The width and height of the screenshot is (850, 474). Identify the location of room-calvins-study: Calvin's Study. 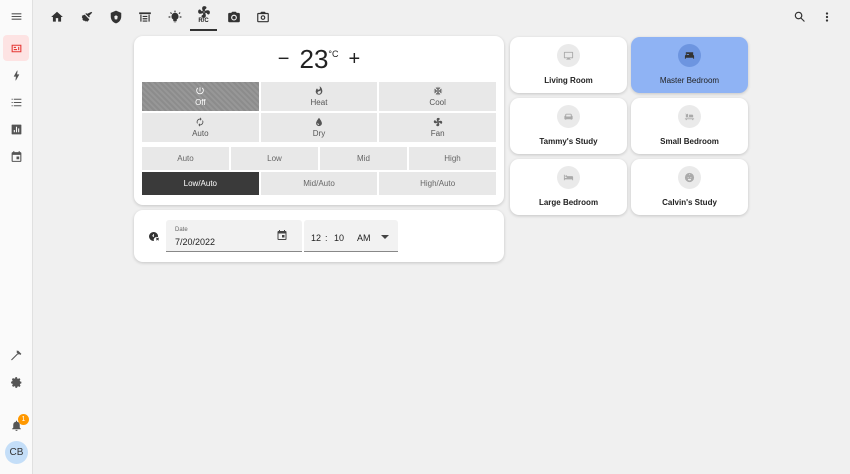
(689, 187).